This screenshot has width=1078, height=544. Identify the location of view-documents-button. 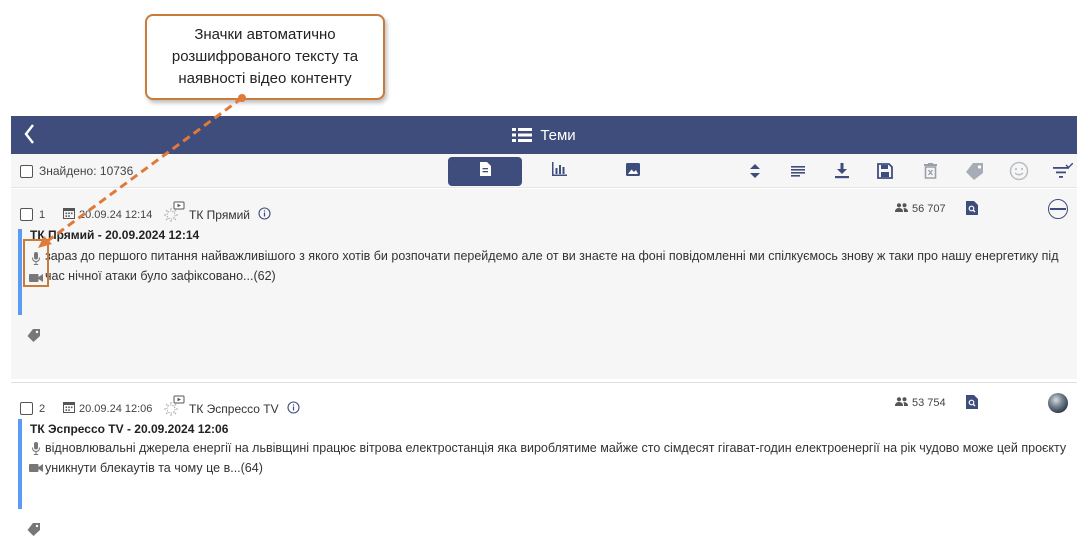
(485, 171).